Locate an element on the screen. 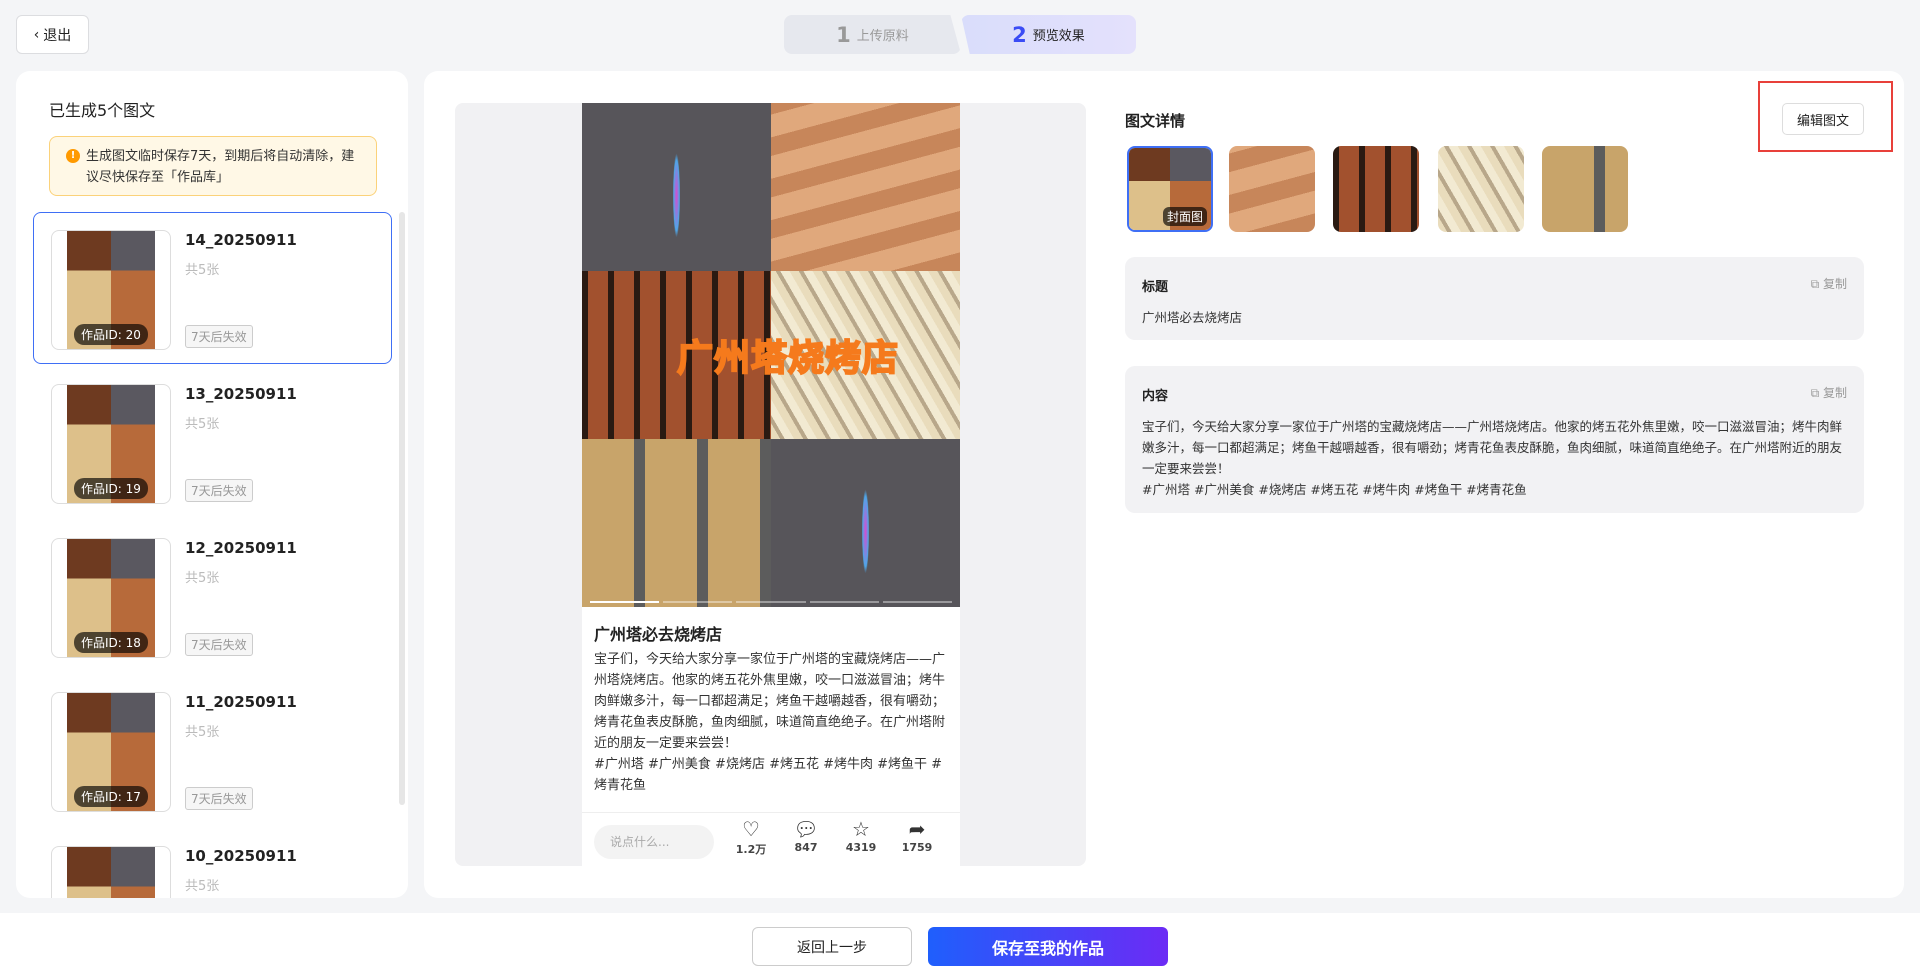 The width and height of the screenshot is (1920, 972). star-icon: ☆ is located at coordinates (861, 829).